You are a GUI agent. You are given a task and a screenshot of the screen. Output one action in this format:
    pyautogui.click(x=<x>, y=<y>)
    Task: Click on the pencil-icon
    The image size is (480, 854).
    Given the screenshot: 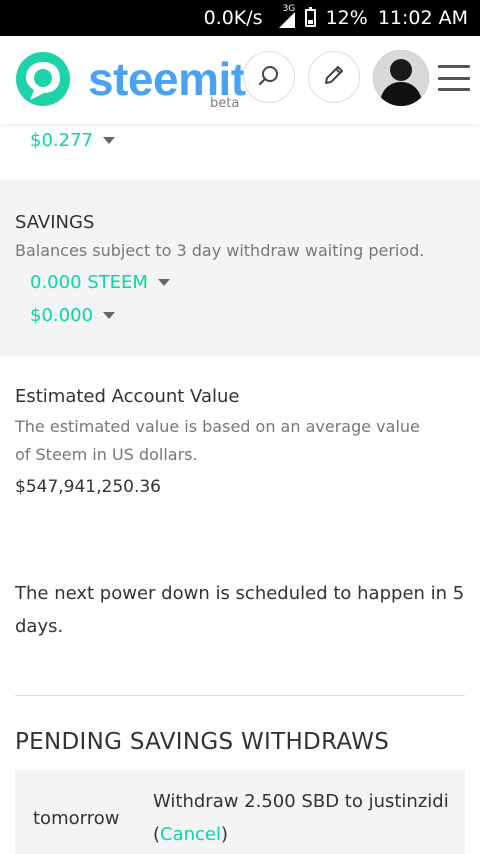 What is the action you would take?
    pyautogui.click(x=334, y=77)
    